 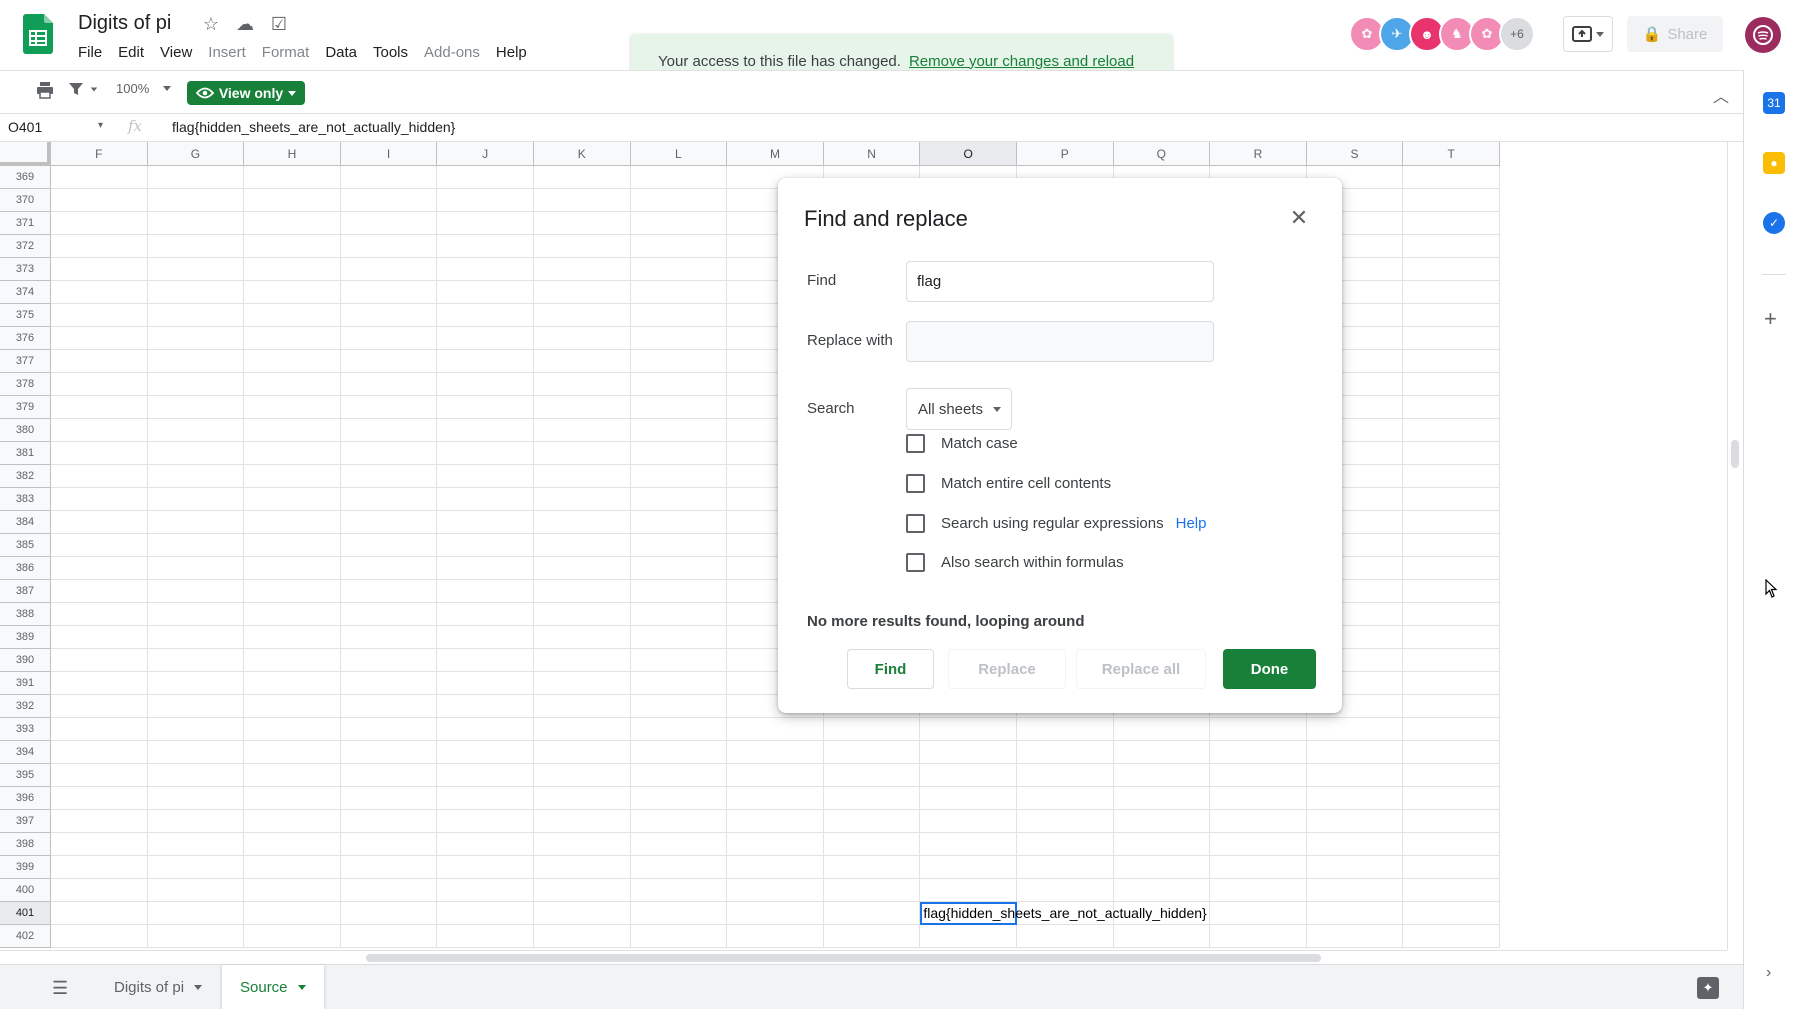 I want to click on cloud-status-icon: ☁, so click(x=245, y=24).